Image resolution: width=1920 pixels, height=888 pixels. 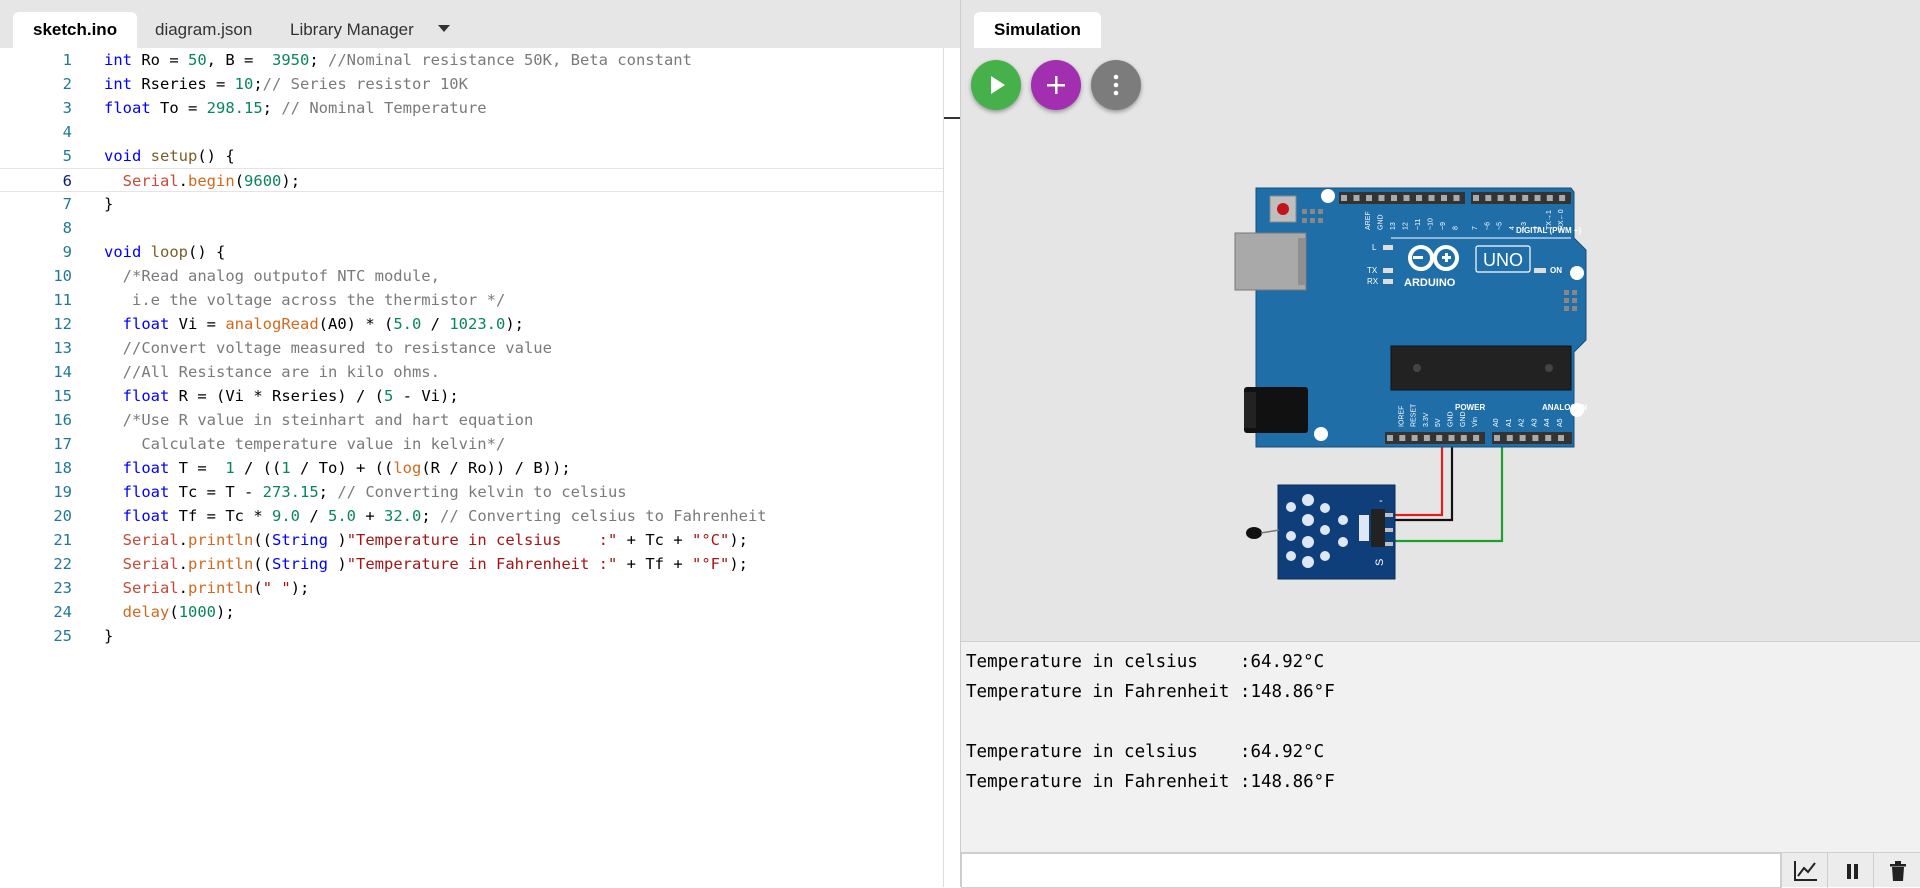 I want to click on code-line: 4, so click(x=480, y=132).